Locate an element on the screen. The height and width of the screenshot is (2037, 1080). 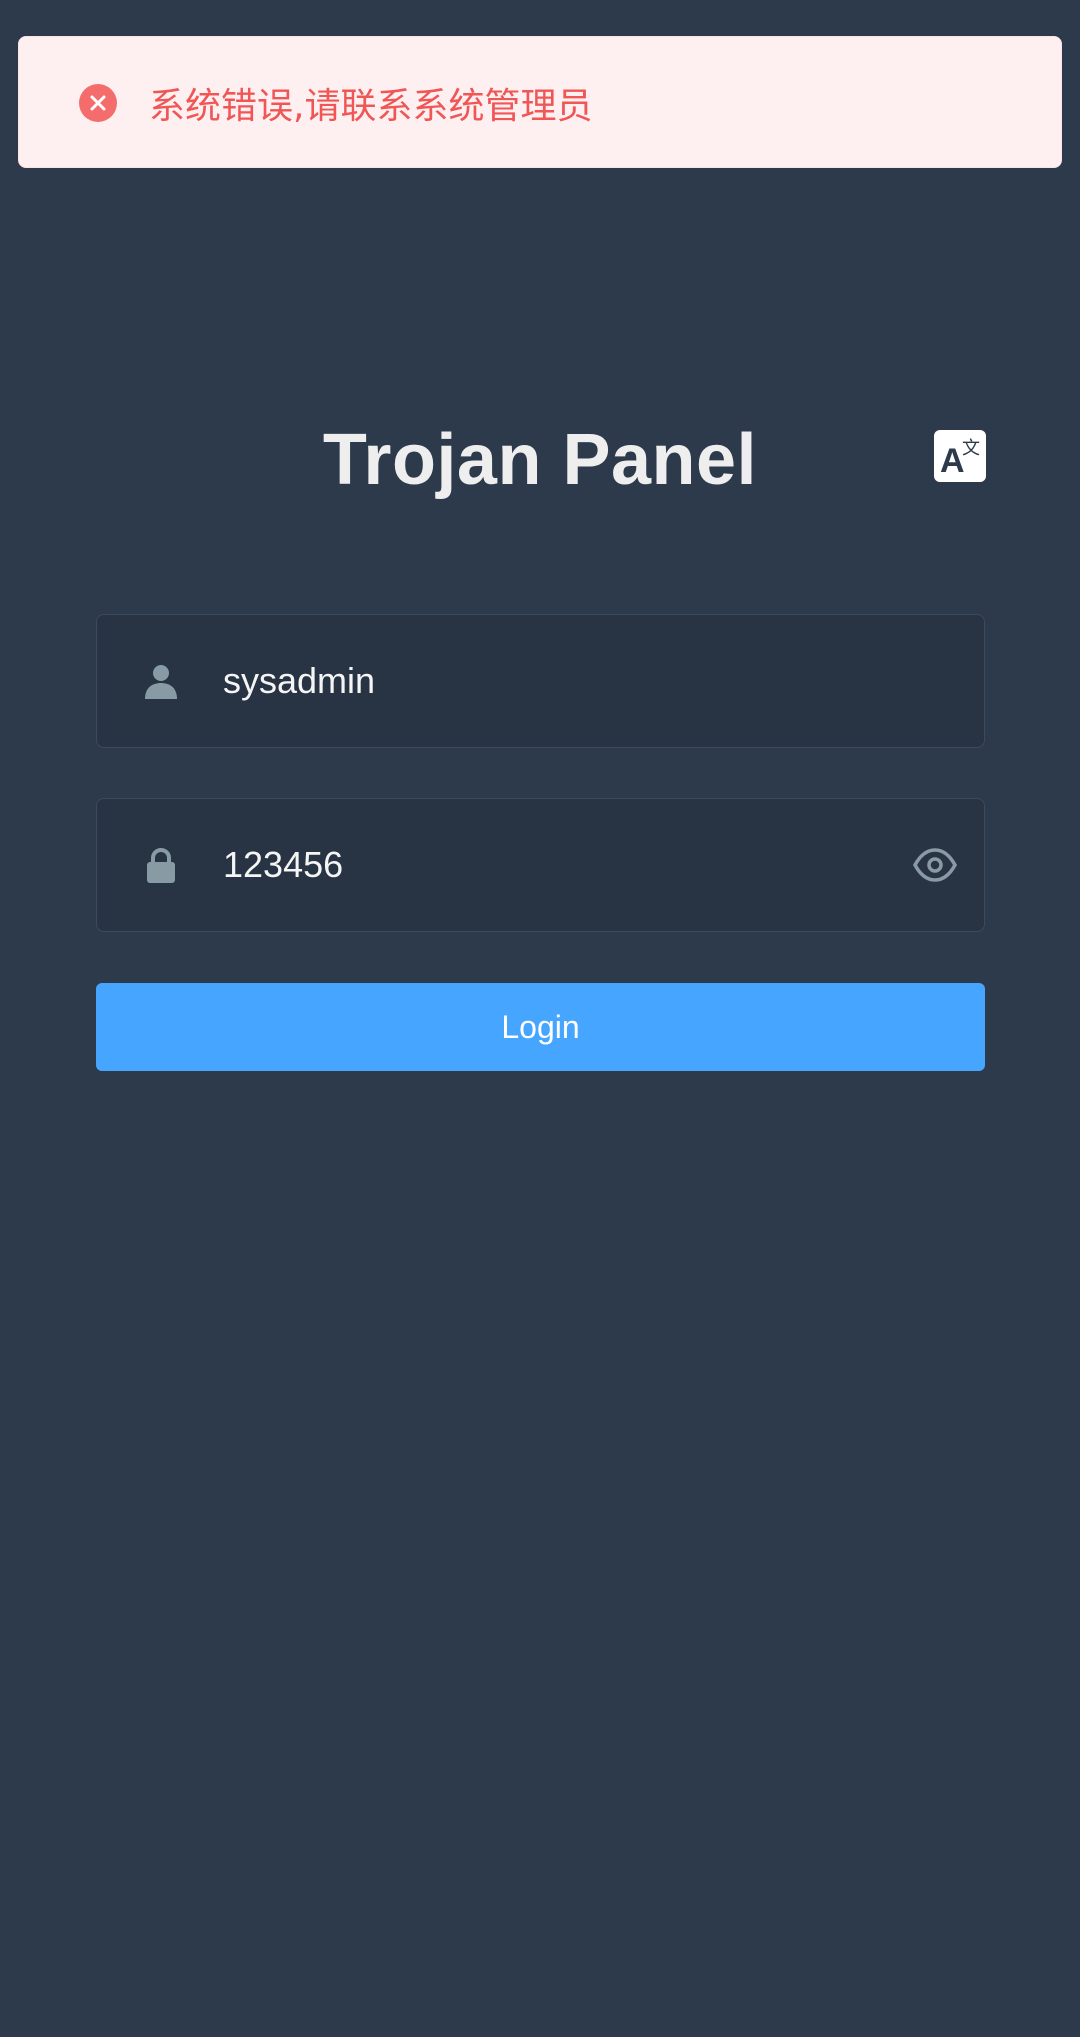
error-toast: 系统错误,请联系系统管理员 is located at coordinates (540, 102).